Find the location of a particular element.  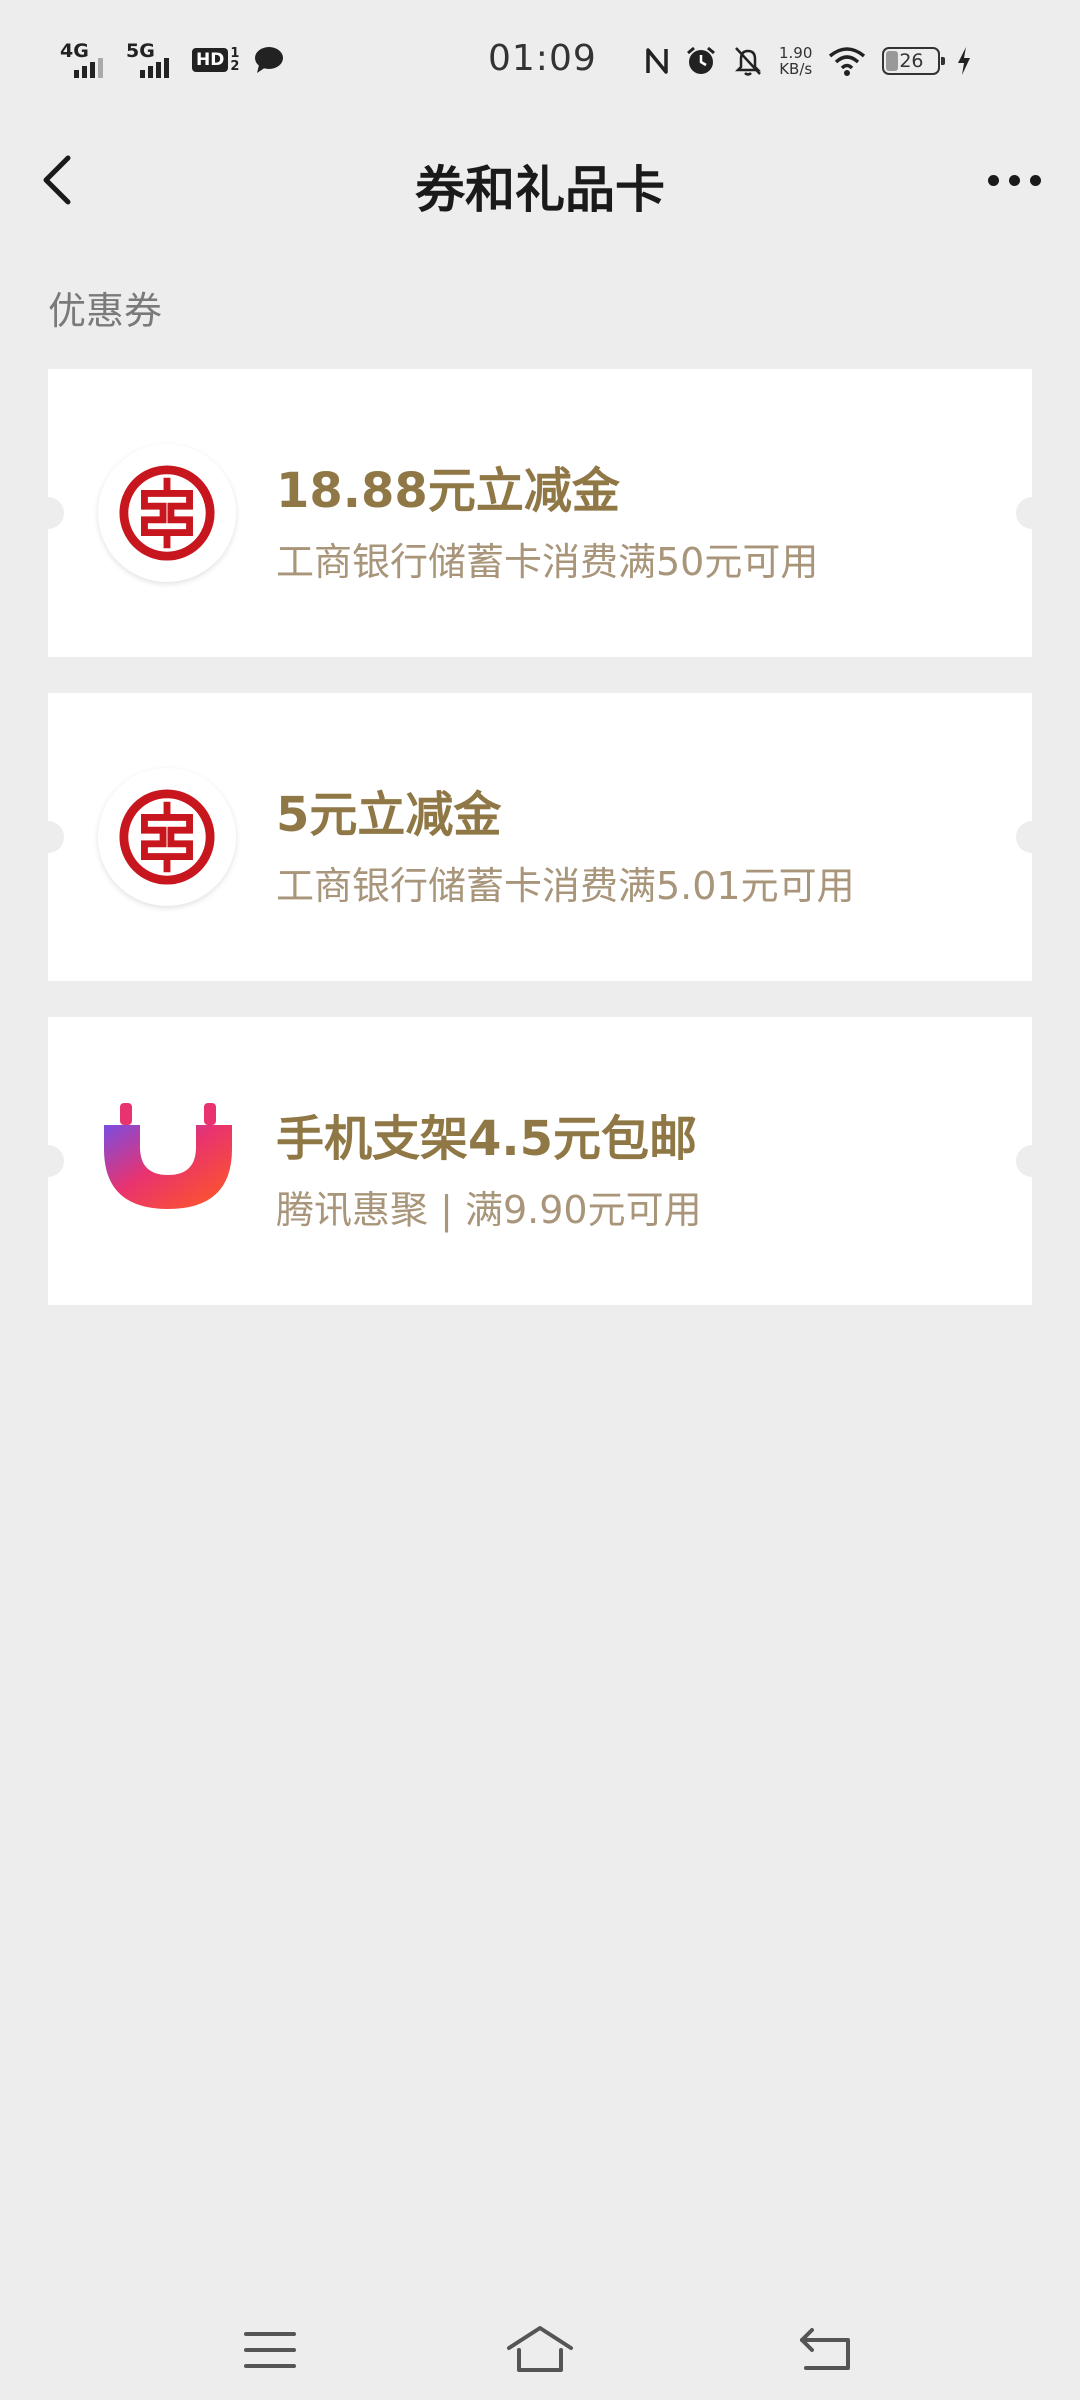

battery-icon: 26 is located at coordinates (914, 61).